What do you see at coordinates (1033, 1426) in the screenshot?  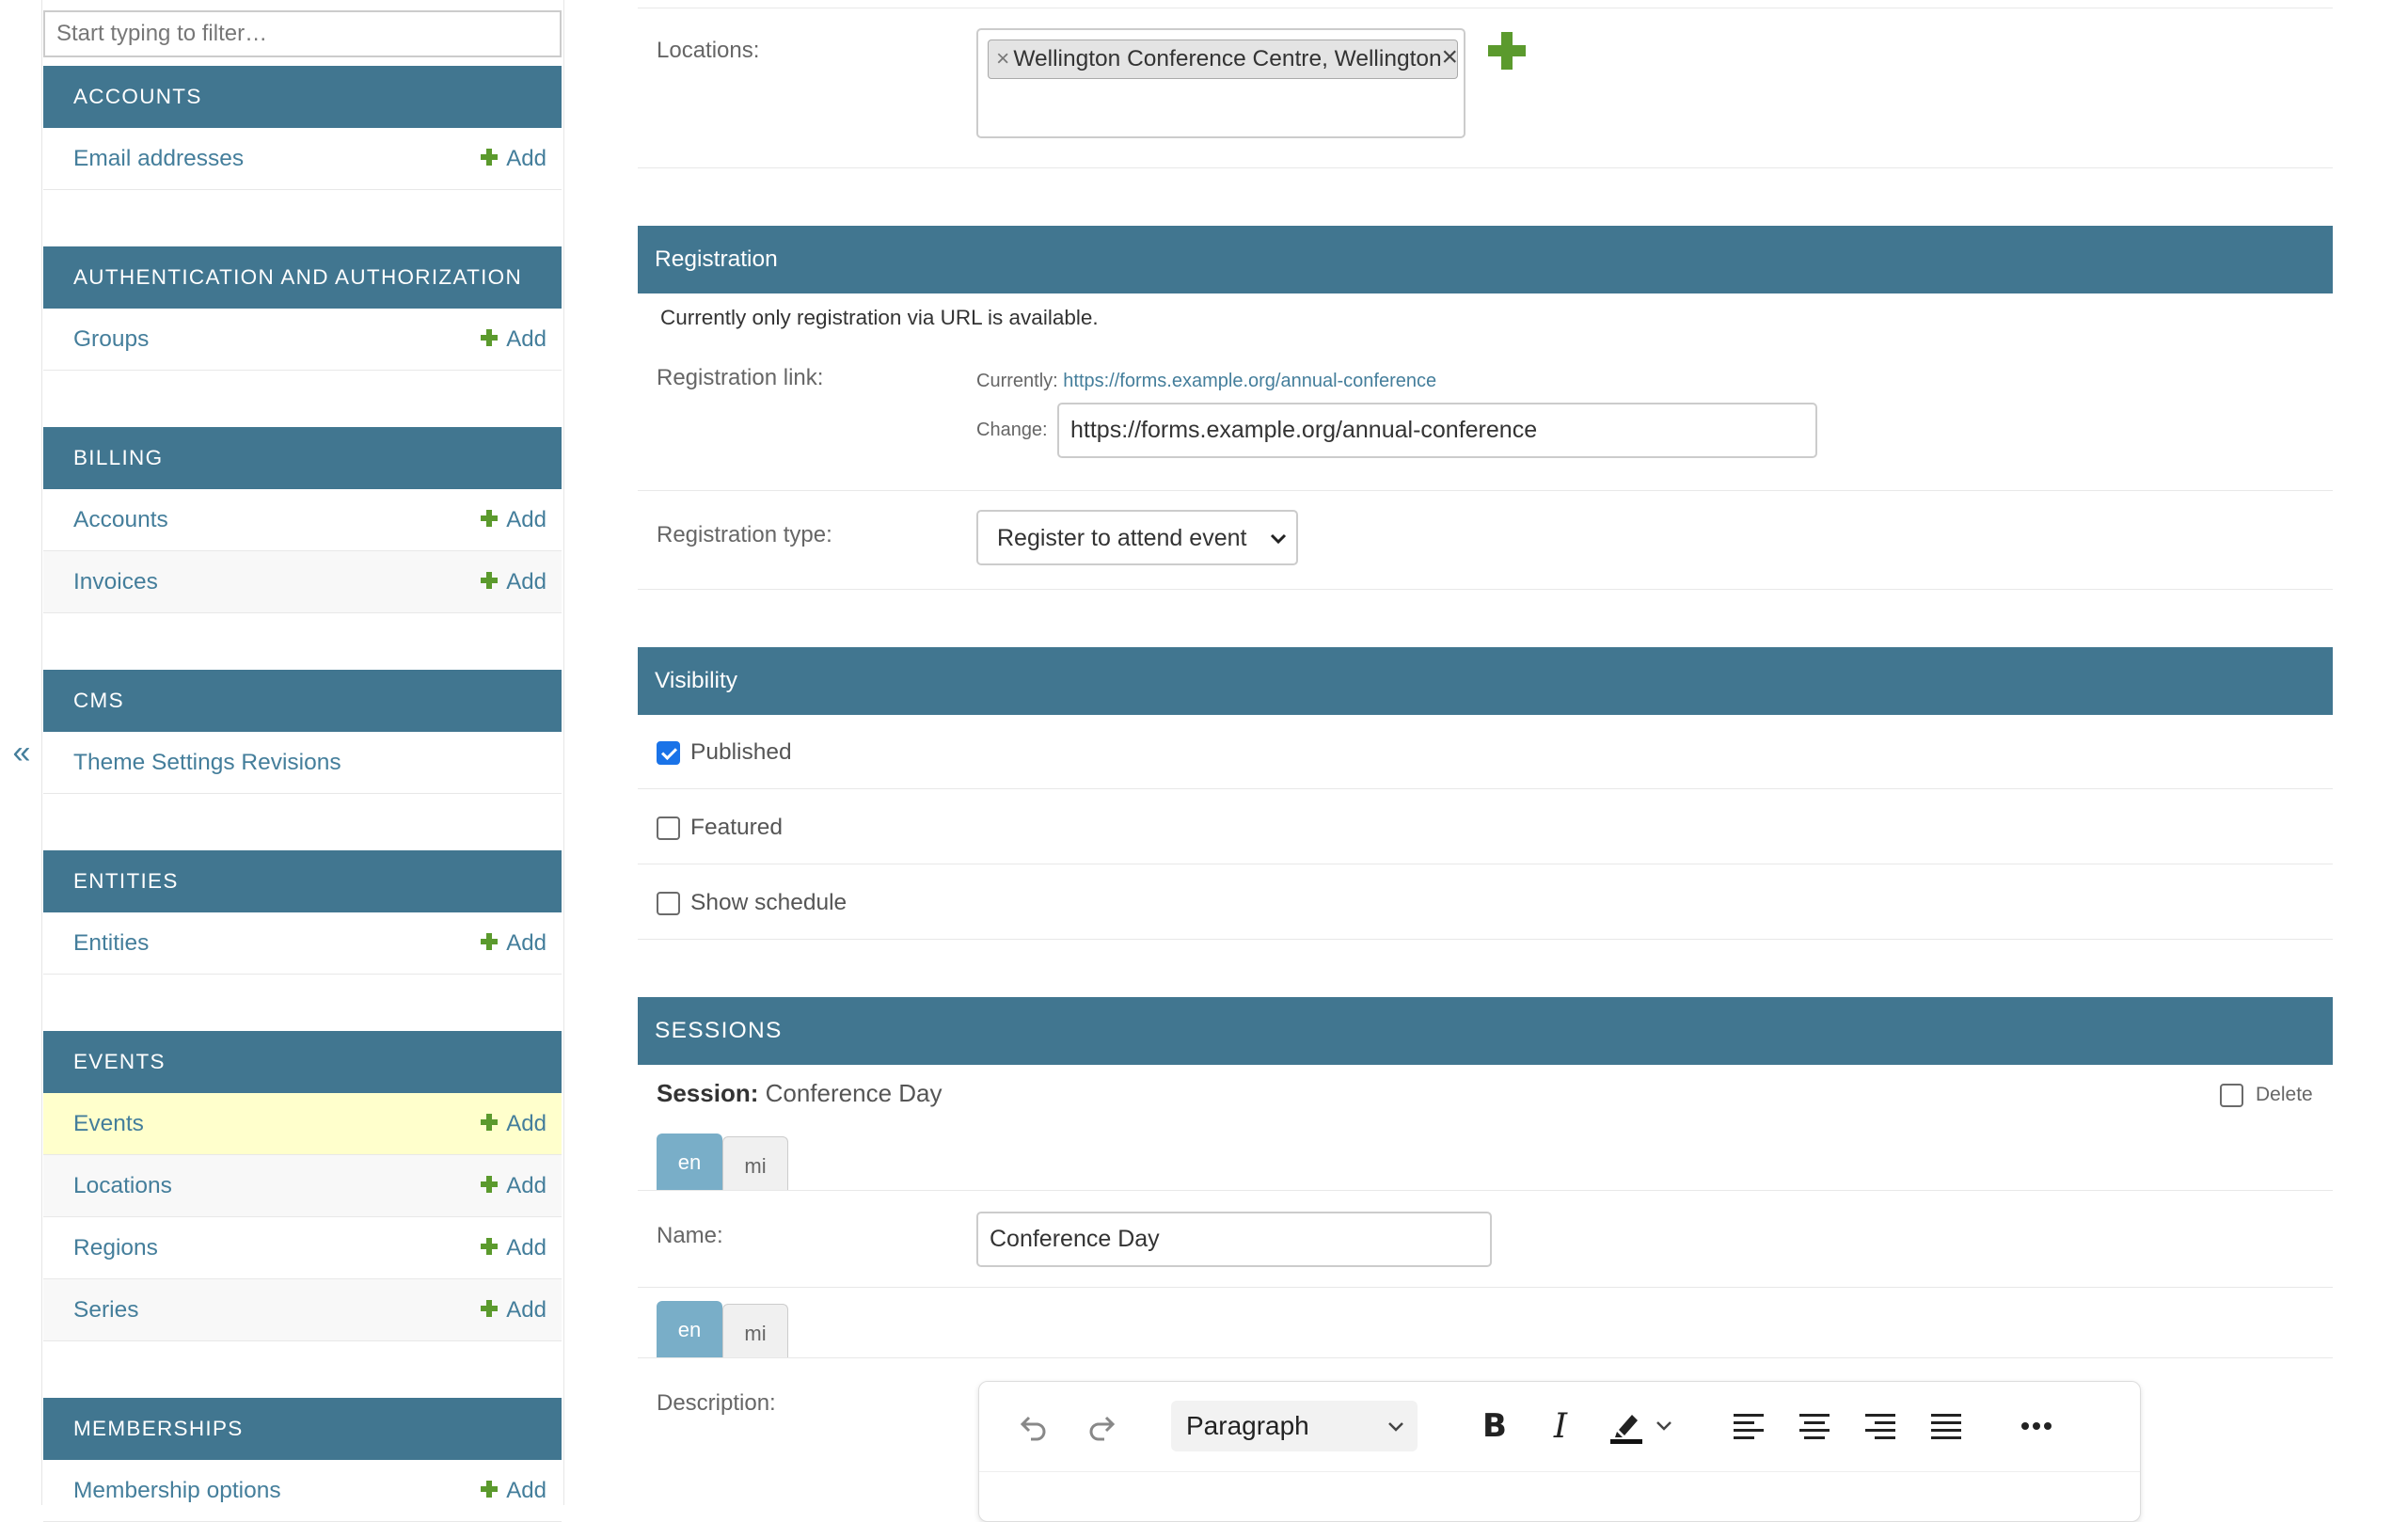 I see `undo-icon` at bounding box center [1033, 1426].